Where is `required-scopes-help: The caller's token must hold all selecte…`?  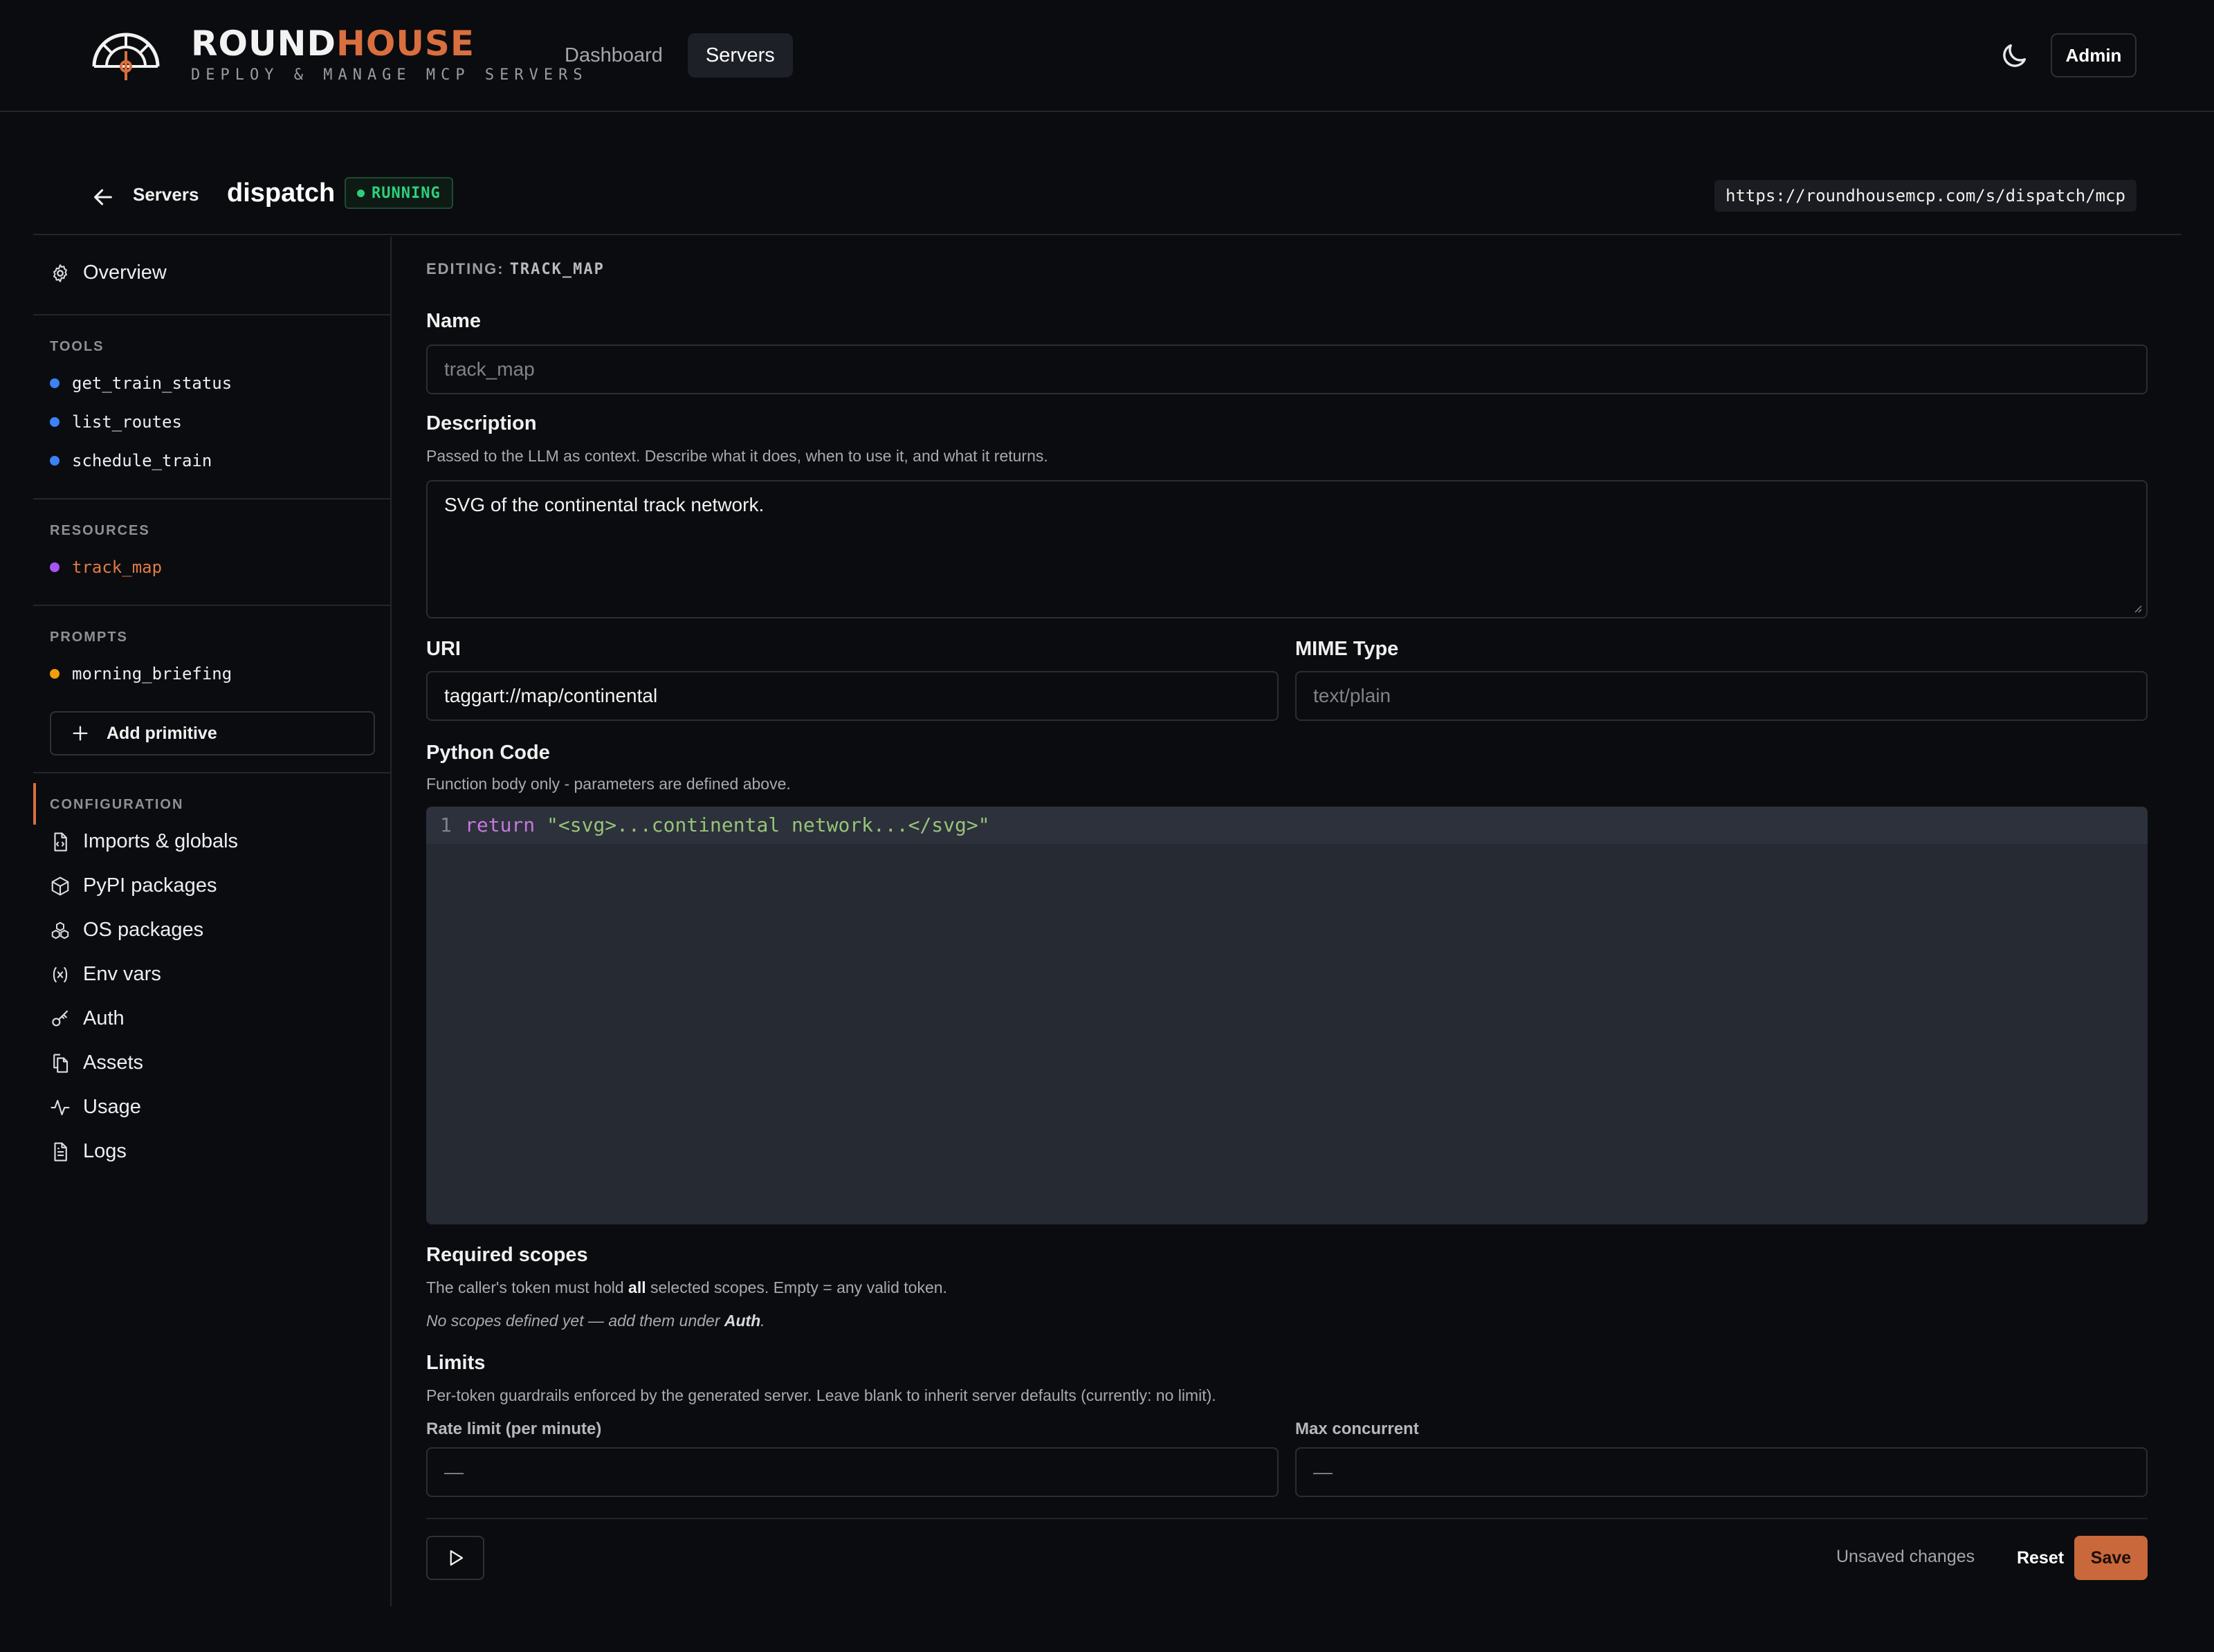 required-scopes-help: The caller's token must hold all selecte… is located at coordinates (687, 1287).